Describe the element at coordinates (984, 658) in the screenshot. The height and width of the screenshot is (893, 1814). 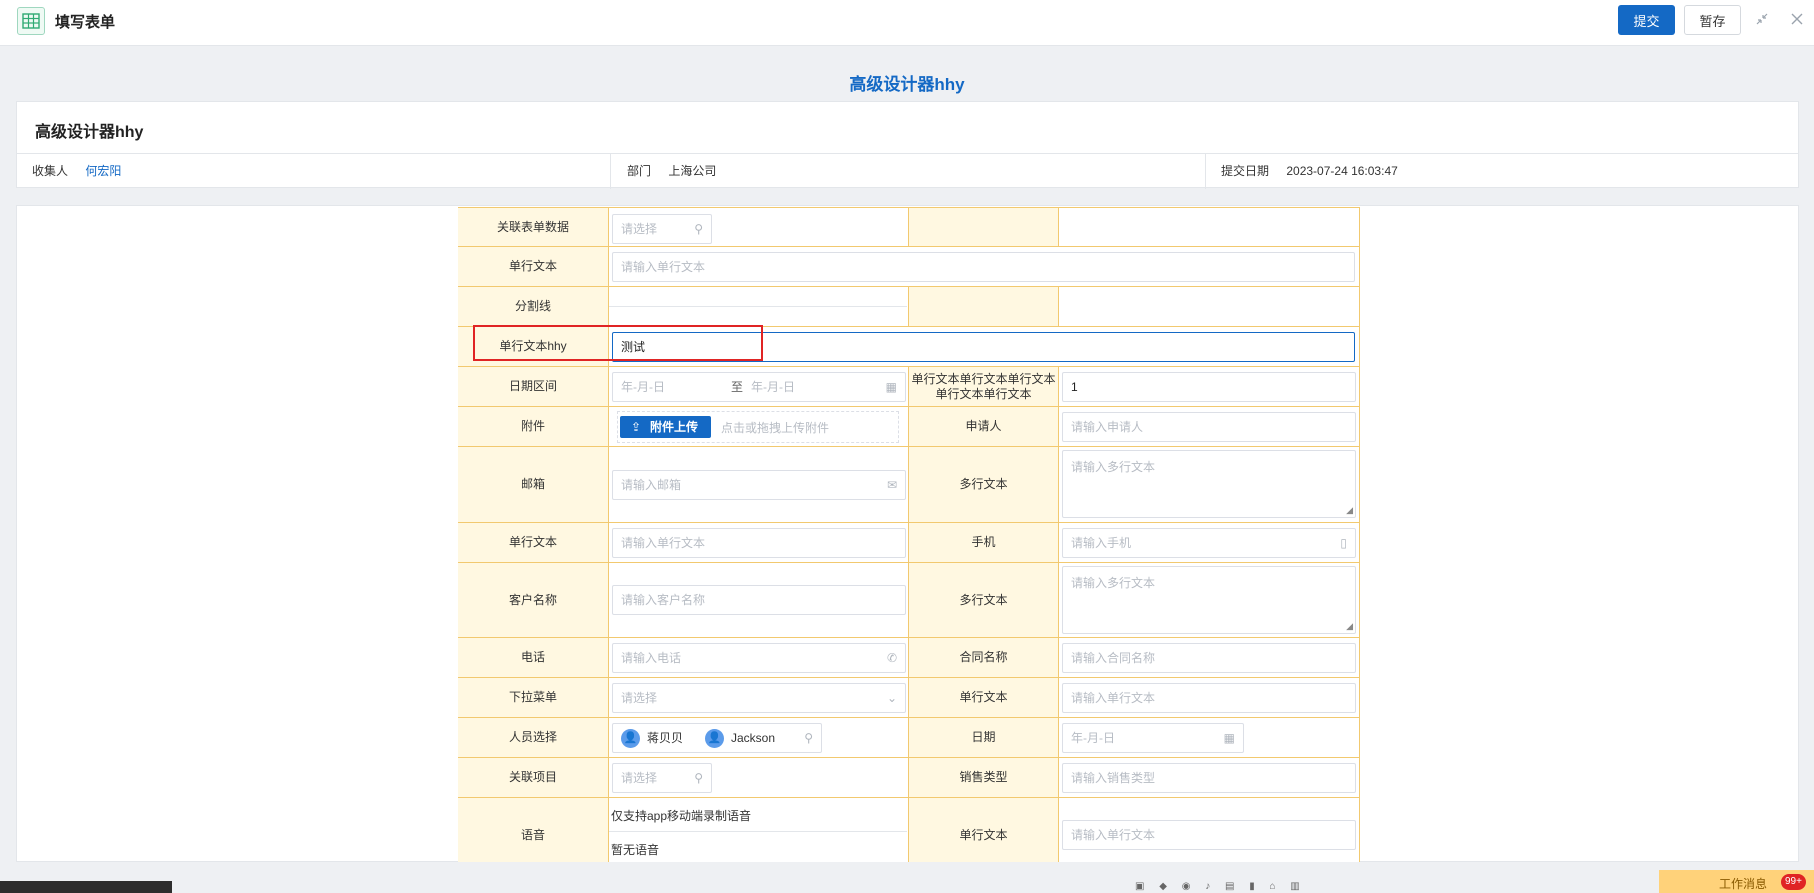
I see `field-label: 合同名称` at that location.